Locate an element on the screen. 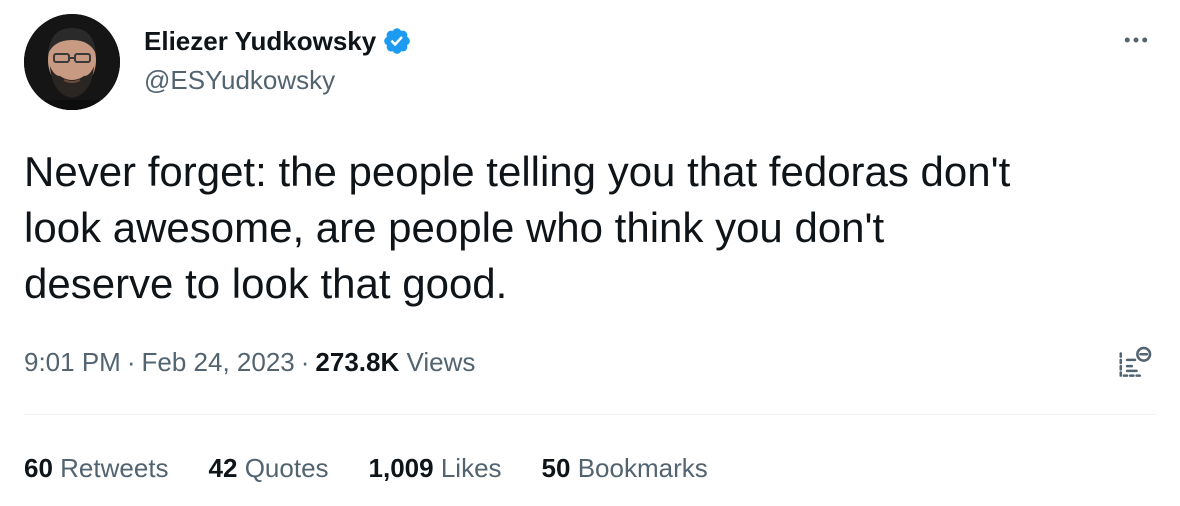 The image size is (1180, 506). author-name-row: Eliezer Yudkowsky is located at coordinates (278, 41).